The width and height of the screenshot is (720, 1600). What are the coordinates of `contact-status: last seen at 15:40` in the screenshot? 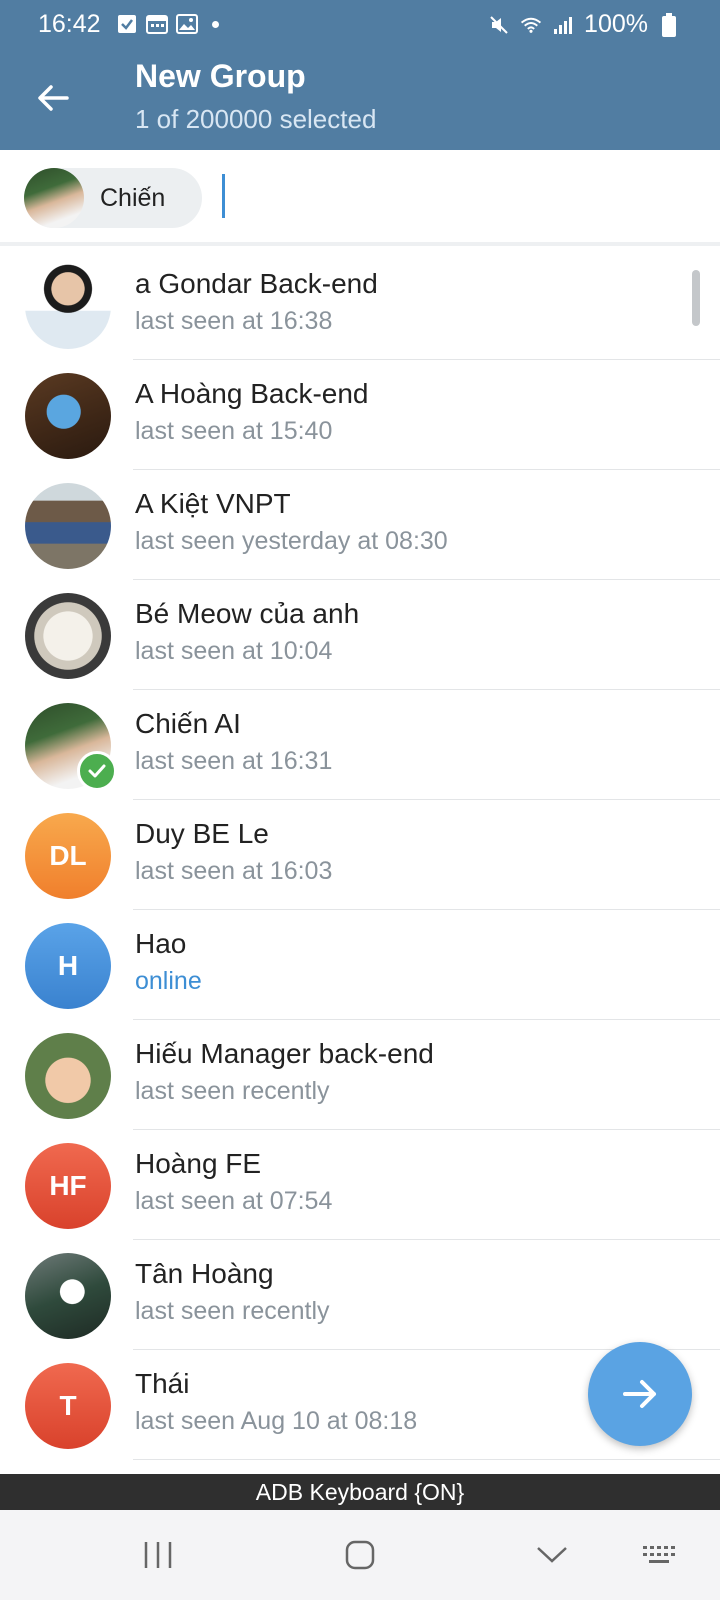 It's located at (234, 431).